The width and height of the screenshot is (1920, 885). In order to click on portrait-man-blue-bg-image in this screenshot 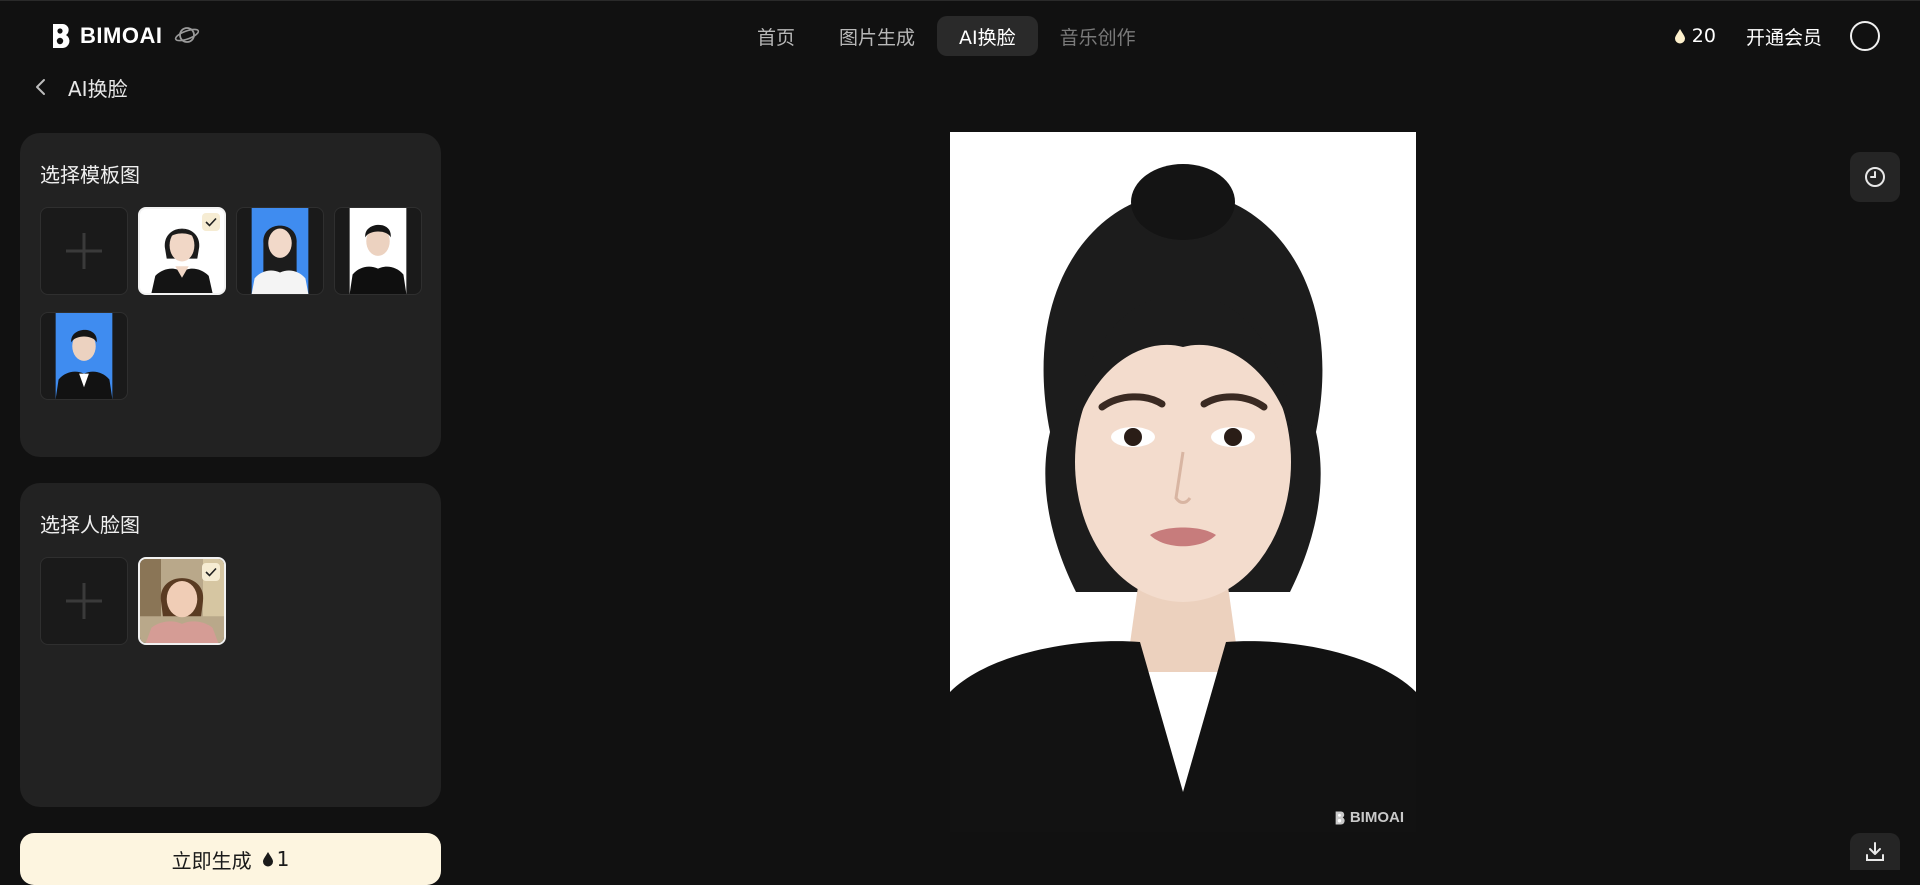, I will do `click(84, 356)`.